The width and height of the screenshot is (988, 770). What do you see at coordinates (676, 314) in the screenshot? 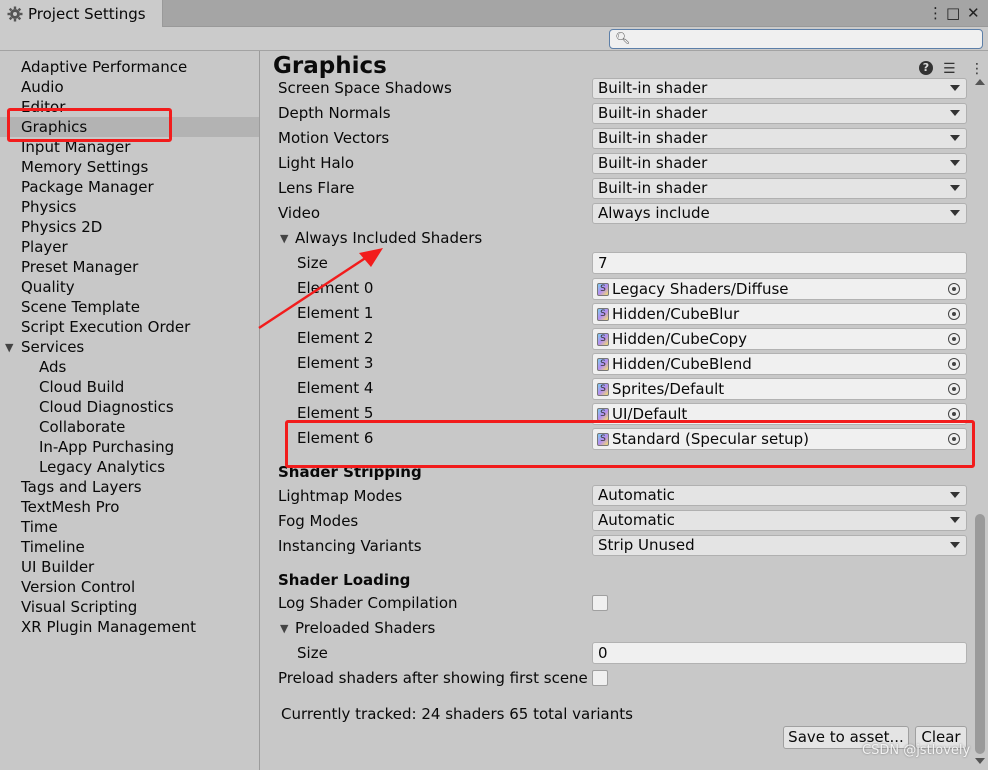
I see `shader-name: Hidden/CubeBlur` at bounding box center [676, 314].